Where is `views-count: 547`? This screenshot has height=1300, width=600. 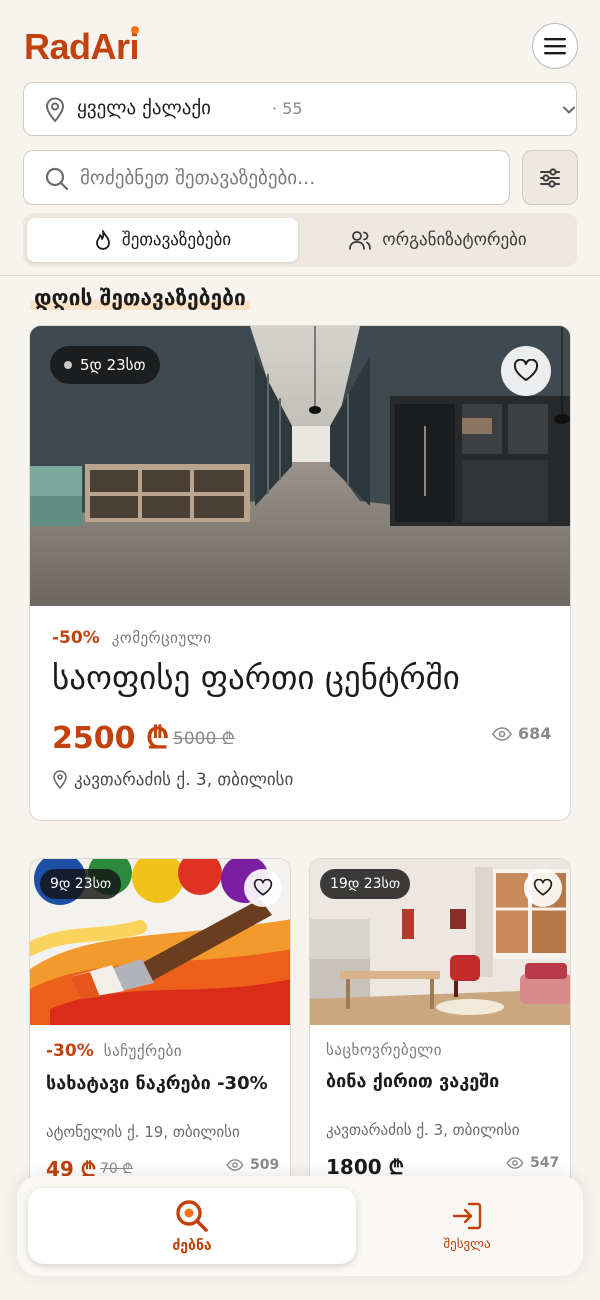 views-count: 547 is located at coordinates (532, 1163).